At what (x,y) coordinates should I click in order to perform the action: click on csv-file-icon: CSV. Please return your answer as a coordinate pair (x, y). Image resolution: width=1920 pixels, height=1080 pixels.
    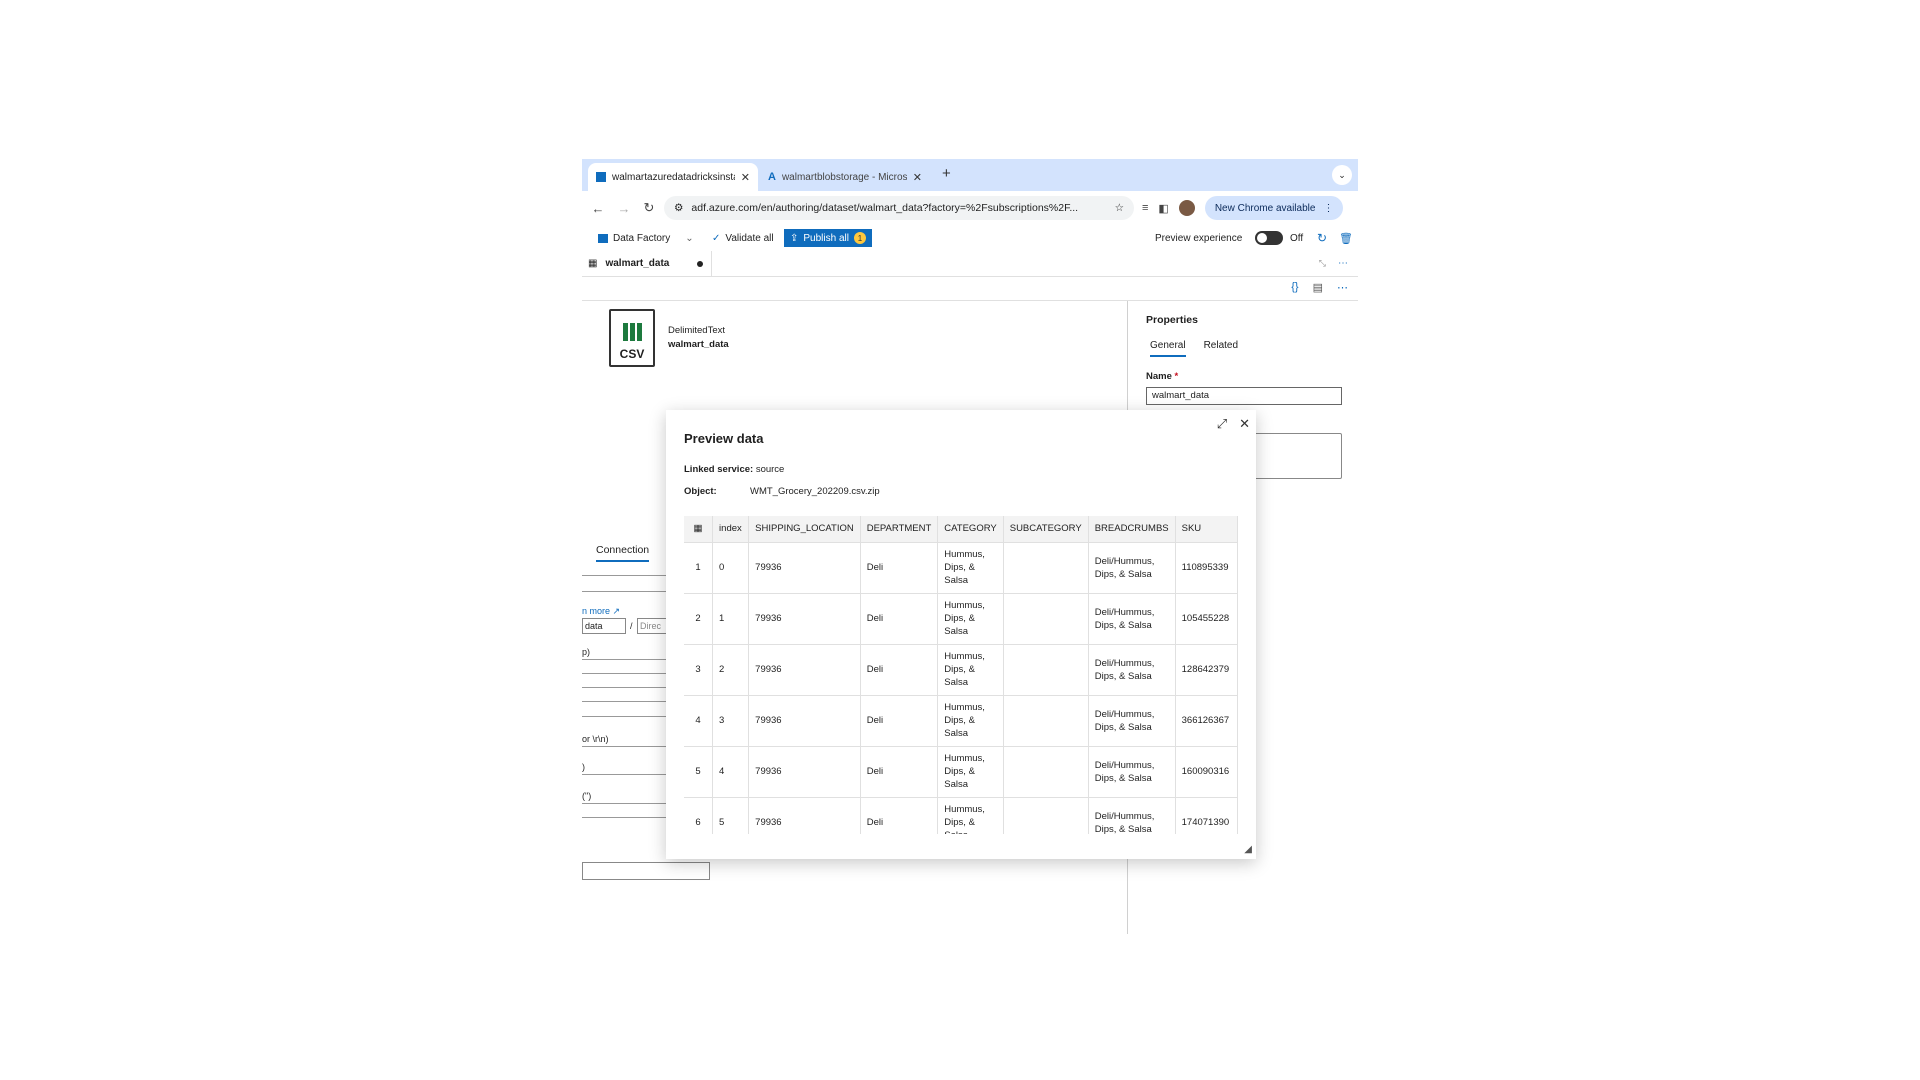
    Looking at the image, I should click on (632, 338).